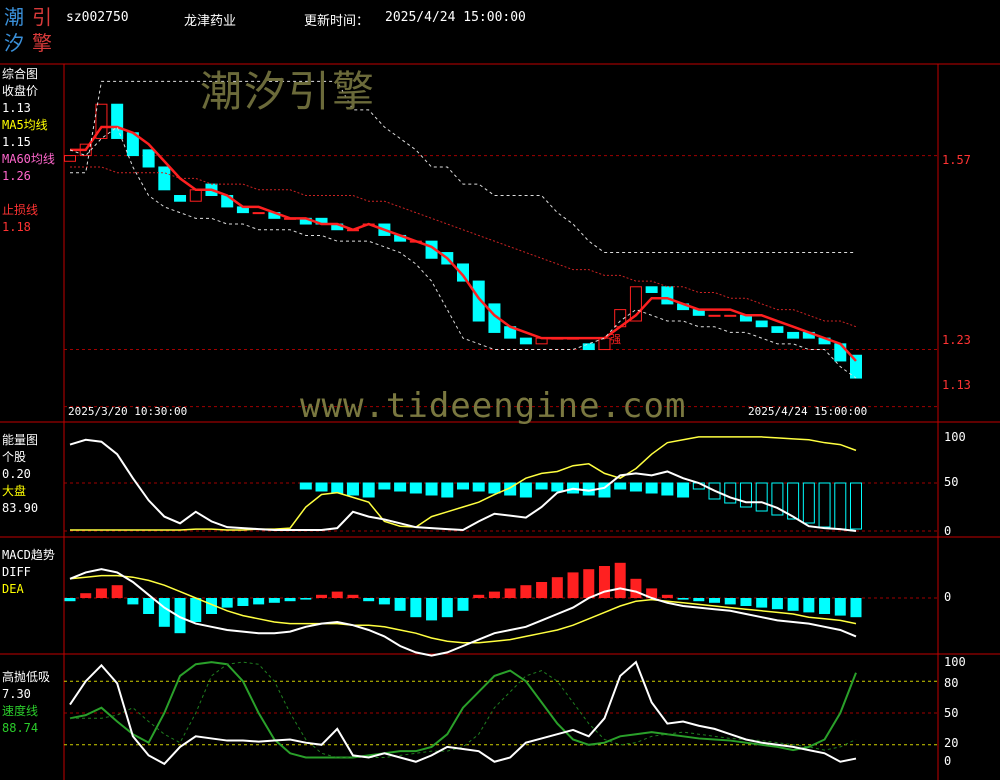 This screenshot has width=1000, height=780. What do you see at coordinates (14, 17) in the screenshot?
I see `logo-char-1: 潮` at bounding box center [14, 17].